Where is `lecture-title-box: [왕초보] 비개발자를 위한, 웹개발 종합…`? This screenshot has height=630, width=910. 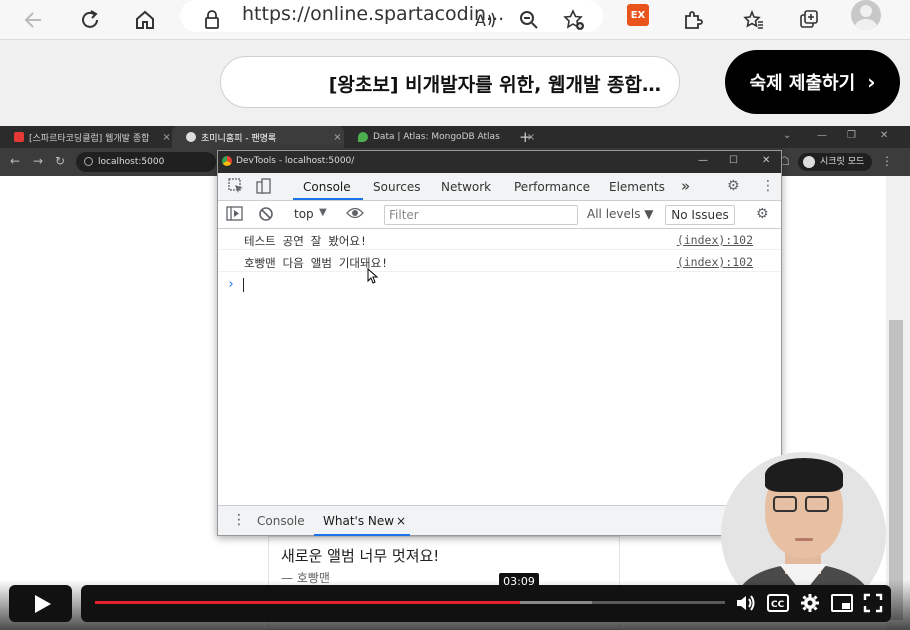 lecture-title-box: [왕초보] 비개발자를 위한, 웹개발 종합… is located at coordinates (450, 82).